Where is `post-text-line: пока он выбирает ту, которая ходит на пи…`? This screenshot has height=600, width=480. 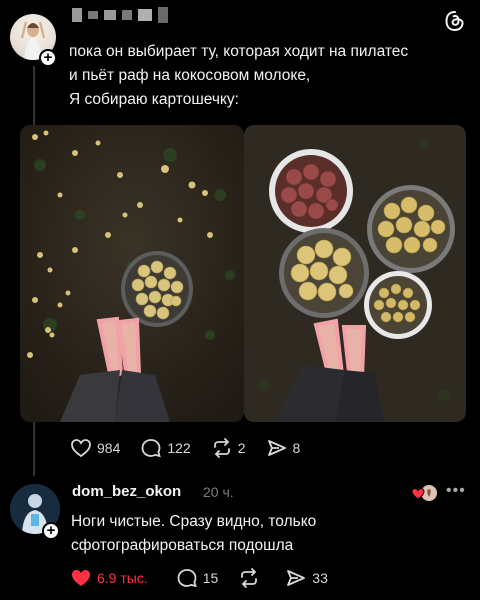 post-text-line: пока он выбирает ту, которая ходит на пи… is located at coordinates (239, 51).